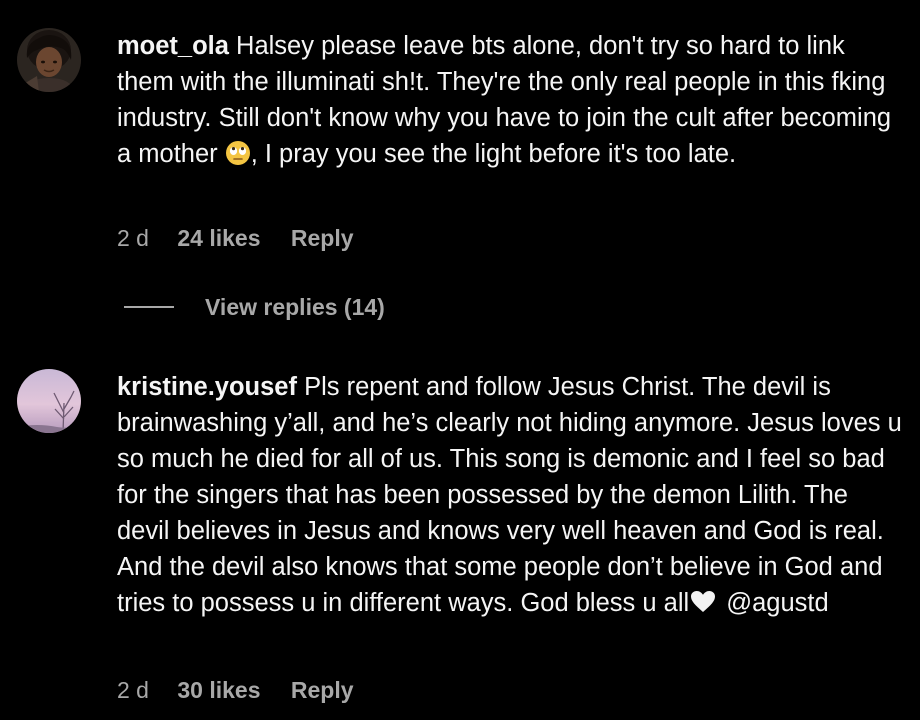  What do you see at coordinates (295, 307) in the screenshot?
I see `view-replies-label: View replies (14)` at bounding box center [295, 307].